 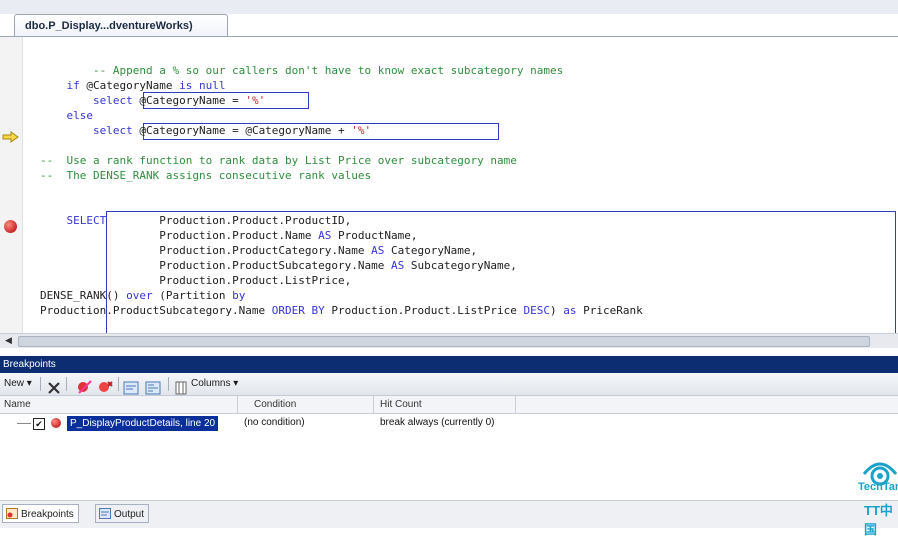 I want to click on tree-line, so click(x=24, y=423).